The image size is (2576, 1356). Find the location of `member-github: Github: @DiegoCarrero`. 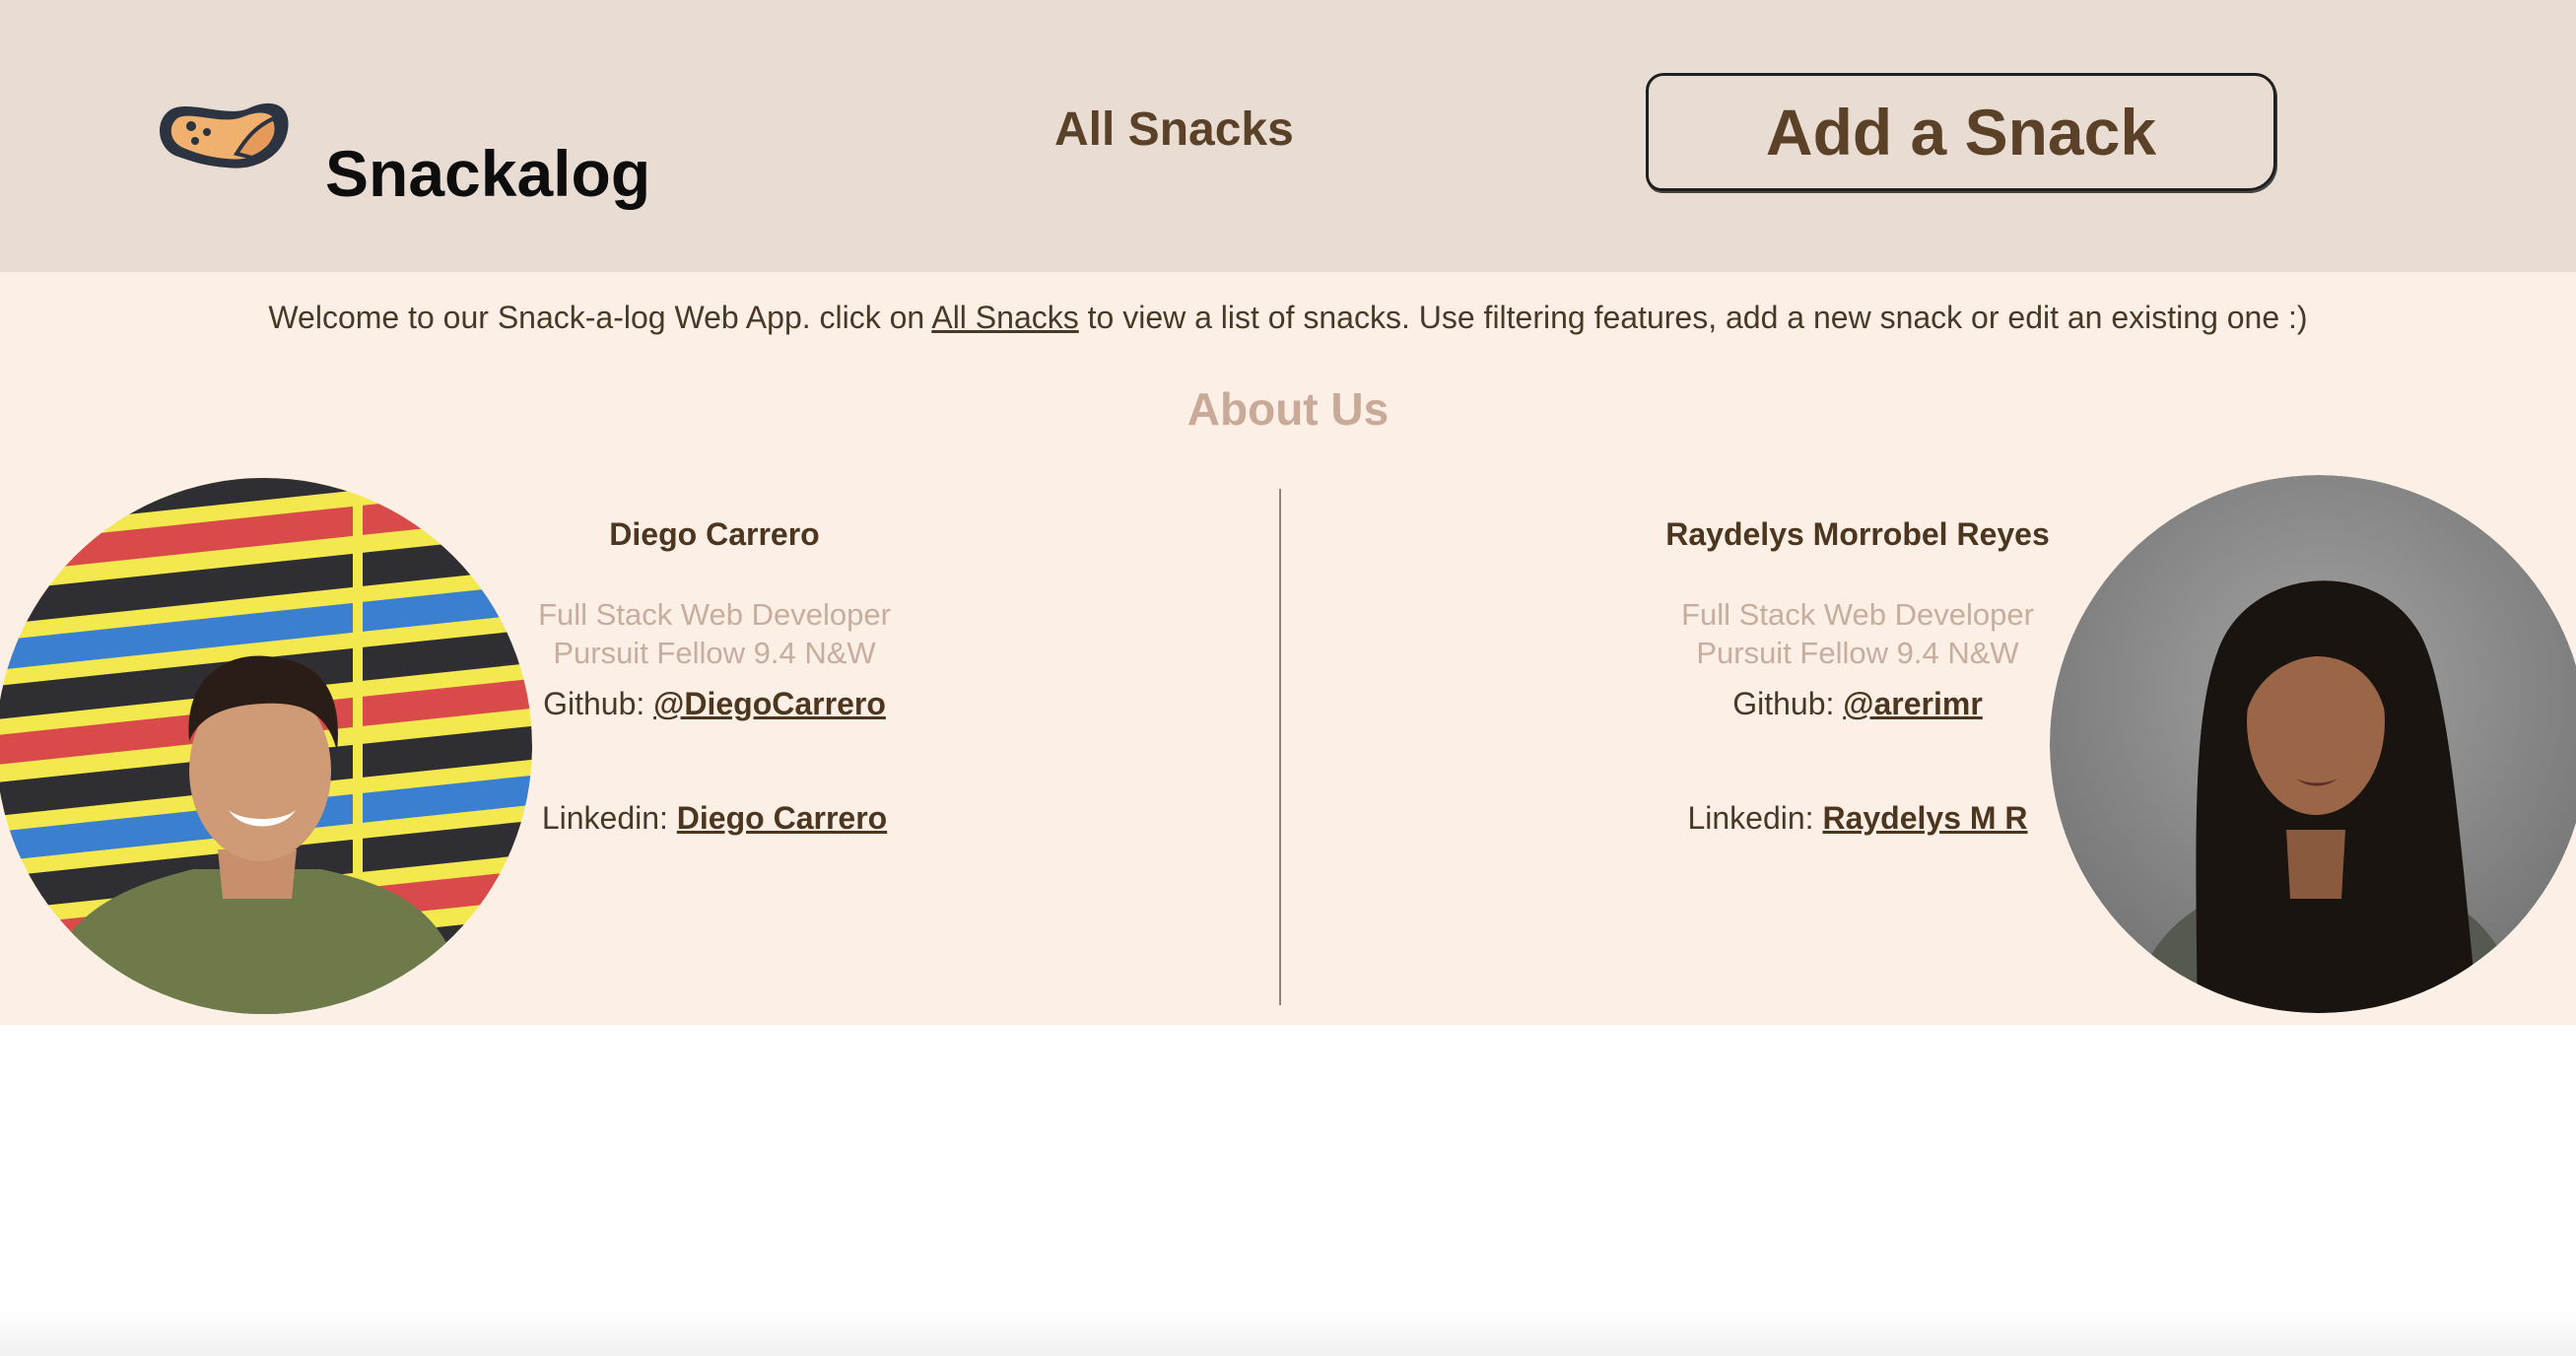

member-github: Github: @DiegoCarrero is located at coordinates (714, 716).